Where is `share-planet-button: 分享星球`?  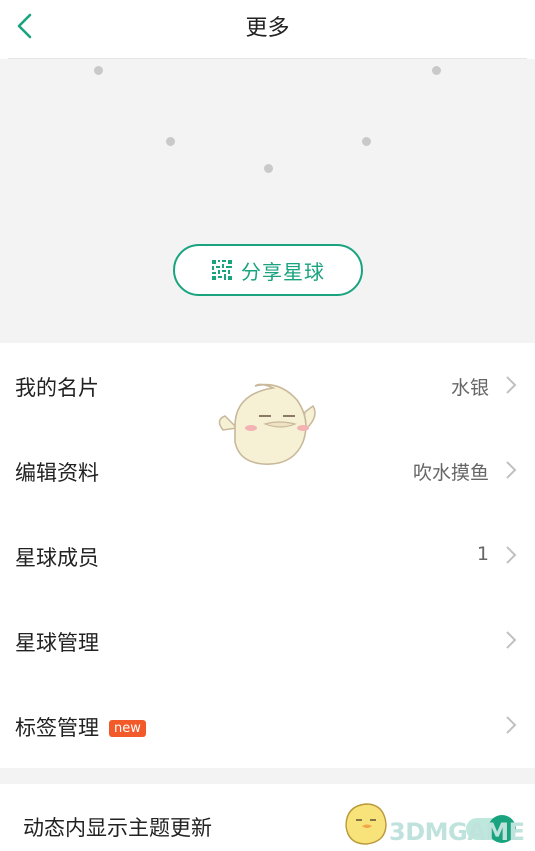 share-planet-button: 分享星球 is located at coordinates (268, 270).